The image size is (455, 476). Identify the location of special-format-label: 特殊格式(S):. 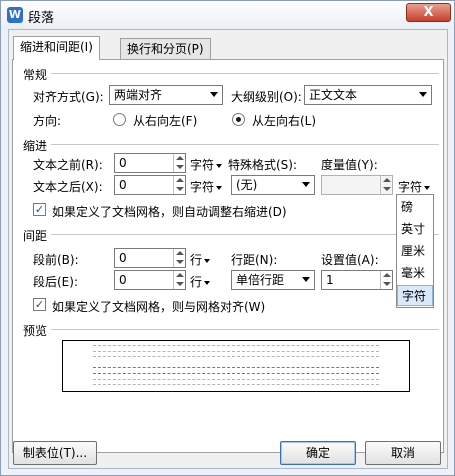
(263, 165).